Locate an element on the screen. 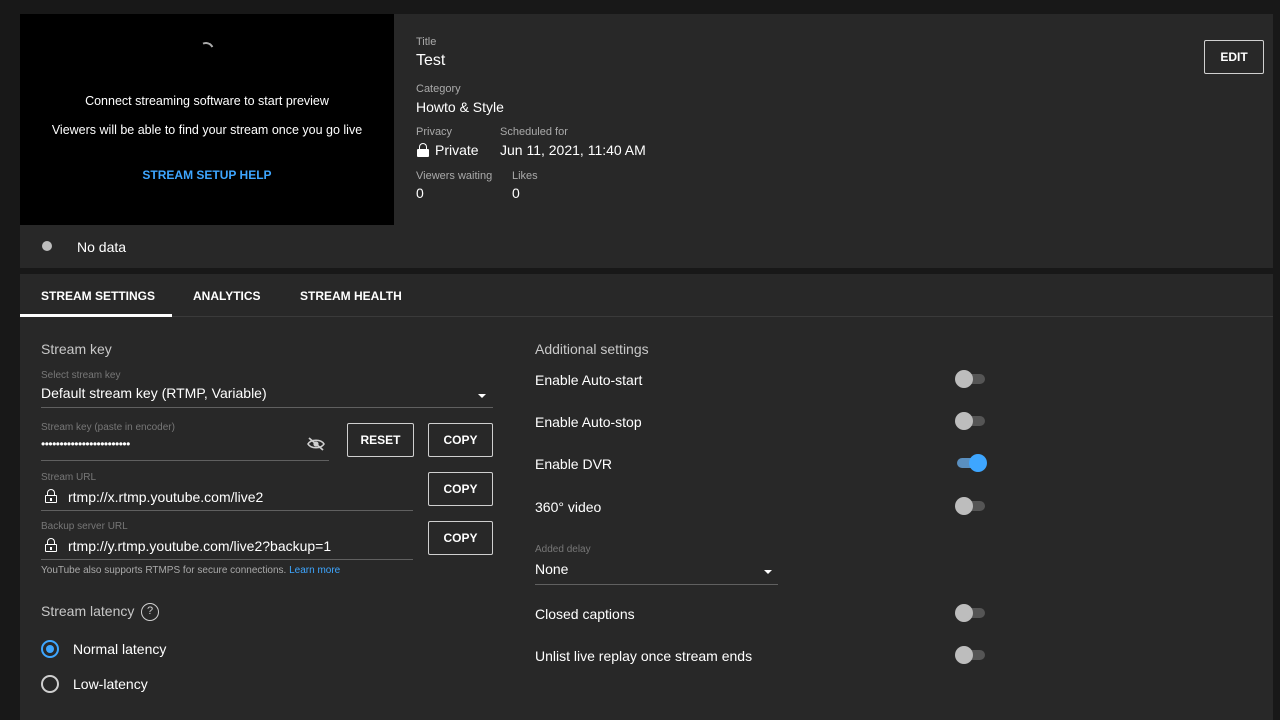 This screenshot has height=720, width=1280. stream-url-label: Stream URL is located at coordinates (69, 477).